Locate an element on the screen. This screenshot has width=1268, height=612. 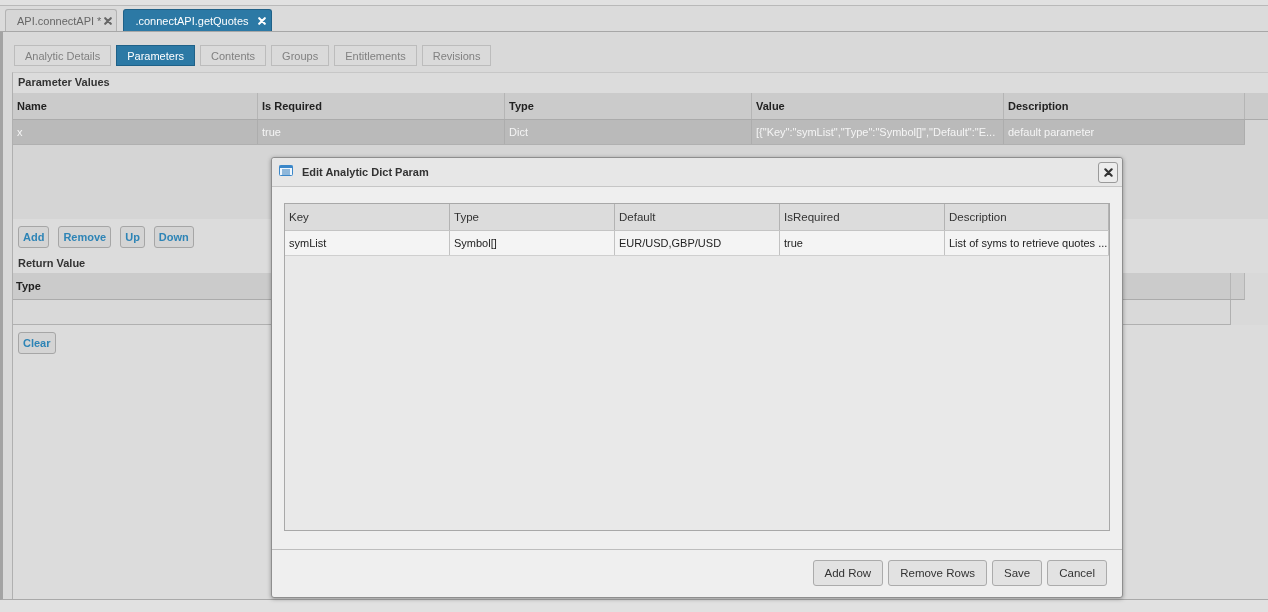
column-header: Default is located at coordinates (697, 217).